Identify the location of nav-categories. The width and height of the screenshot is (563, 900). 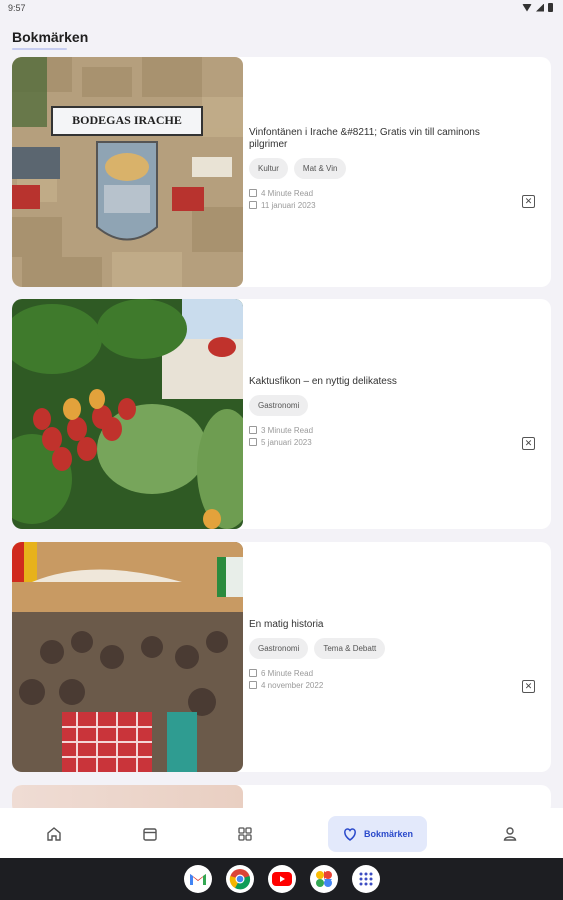
(245, 834).